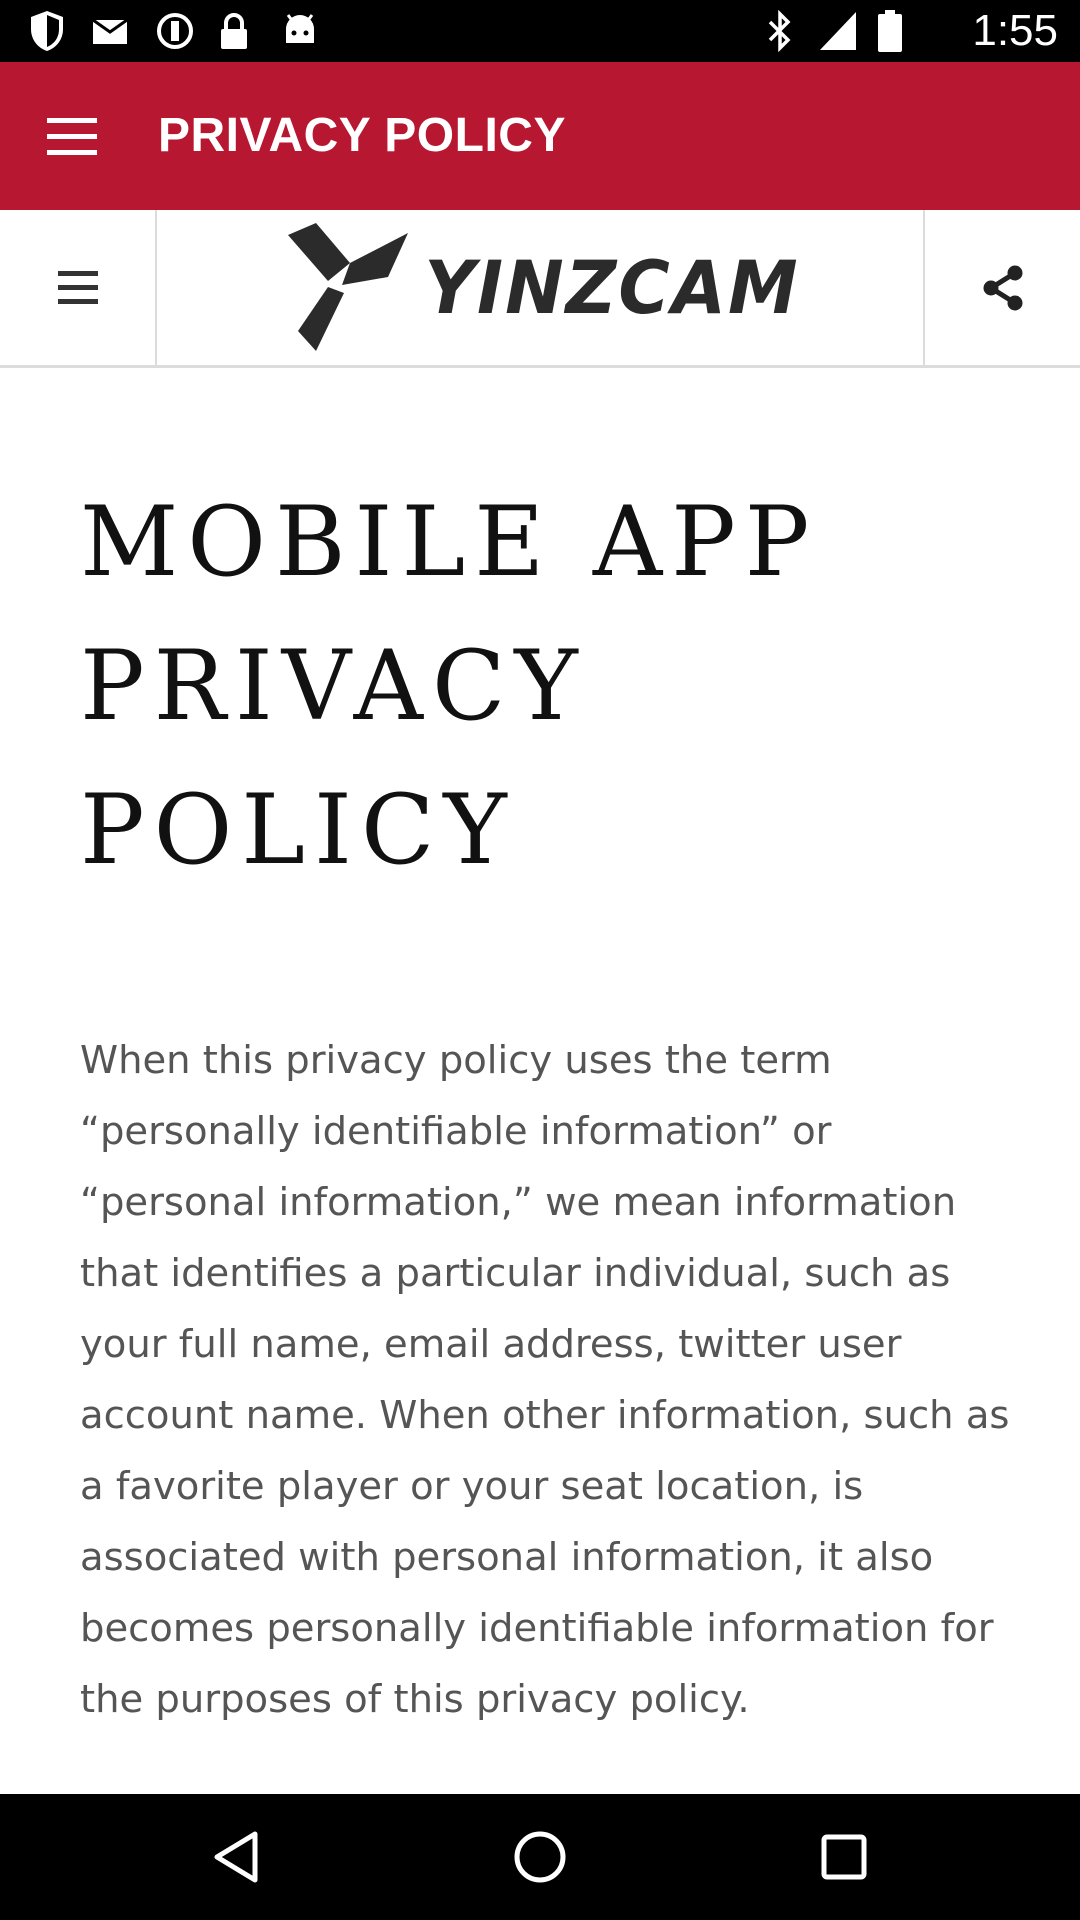 This screenshot has height=1920, width=1080. Describe the element at coordinates (348, 286) in the screenshot. I see `yinzcam-logo-mark-icon` at that location.